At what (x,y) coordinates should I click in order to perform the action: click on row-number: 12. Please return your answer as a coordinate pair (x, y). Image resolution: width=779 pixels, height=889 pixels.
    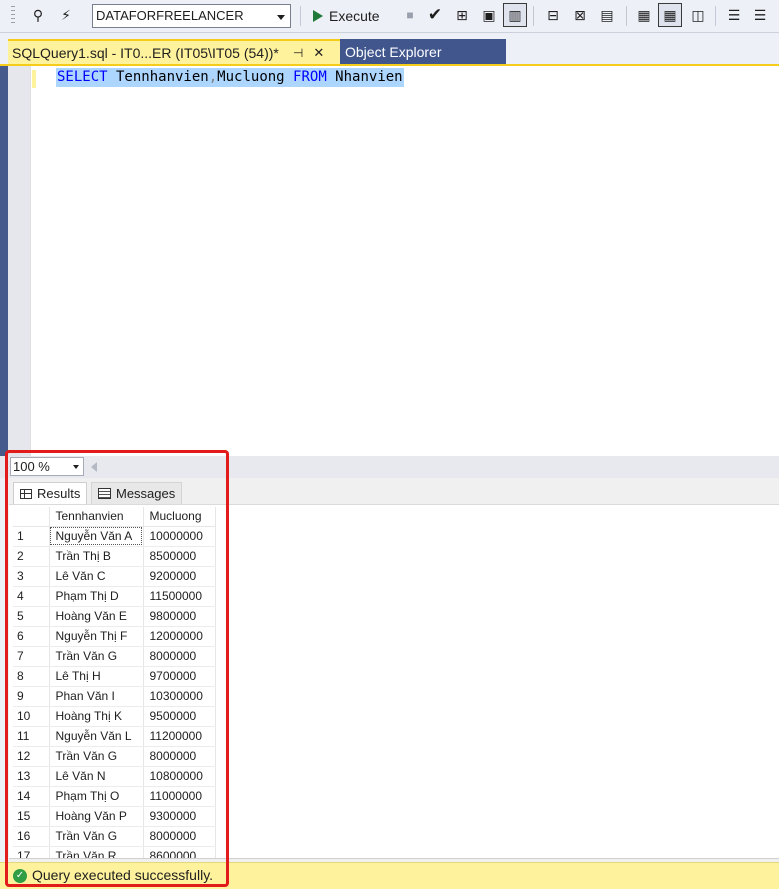
    Looking at the image, I should click on (31, 756).